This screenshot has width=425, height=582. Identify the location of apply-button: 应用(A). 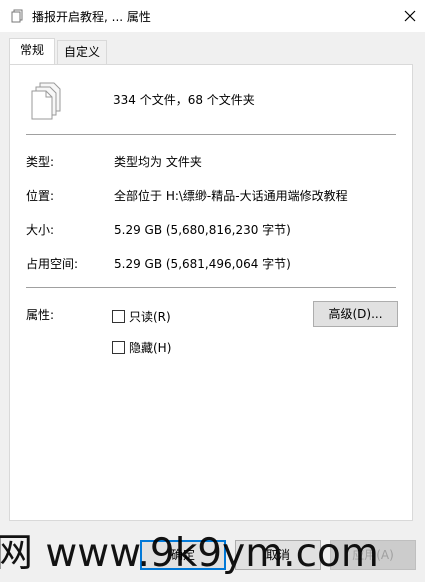
(373, 555).